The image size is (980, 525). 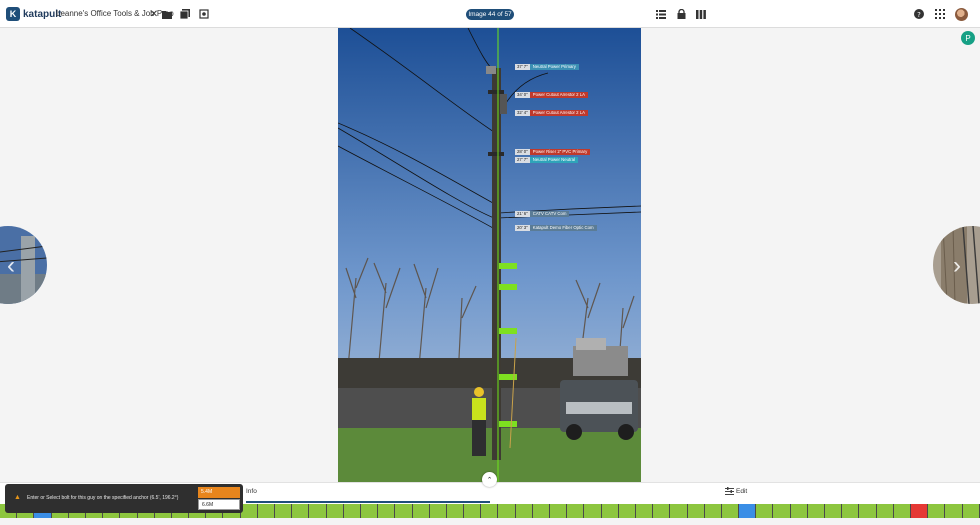 I want to click on next-photo-thumbnail: ›, so click(x=956, y=265).